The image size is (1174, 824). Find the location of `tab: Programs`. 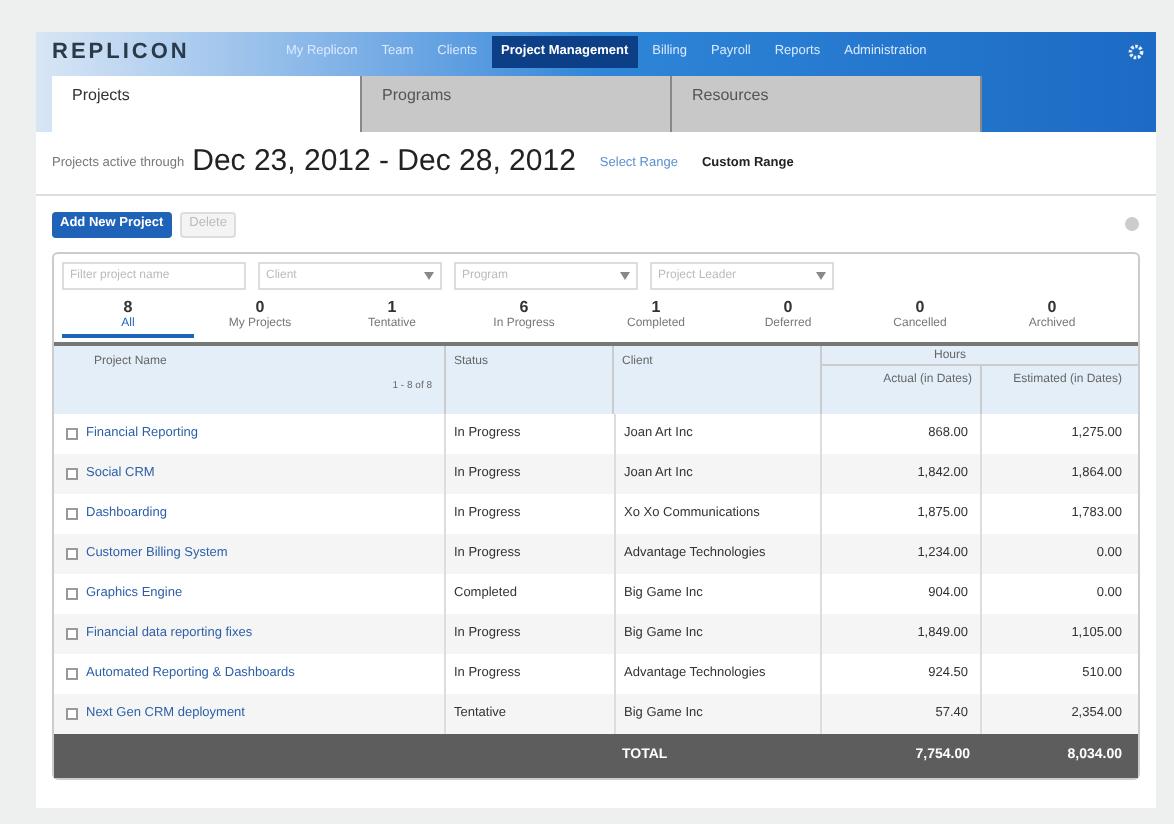

tab: Programs is located at coordinates (517, 104).